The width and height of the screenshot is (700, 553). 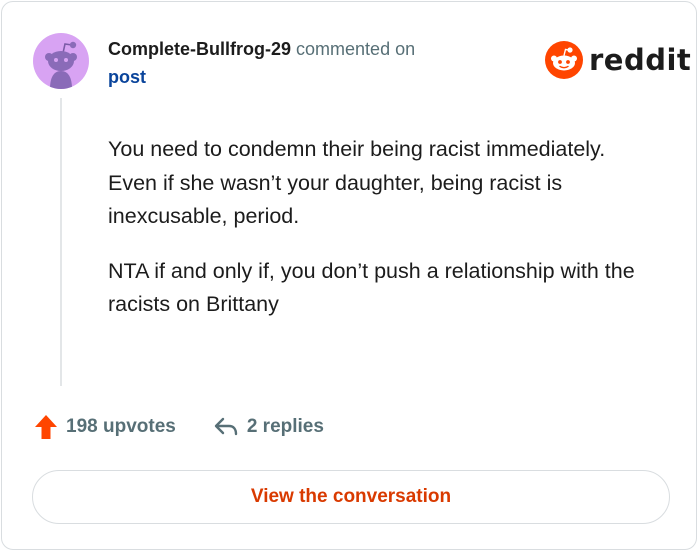 I want to click on upvote-button: 198 upvotes, so click(x=105, y=427).